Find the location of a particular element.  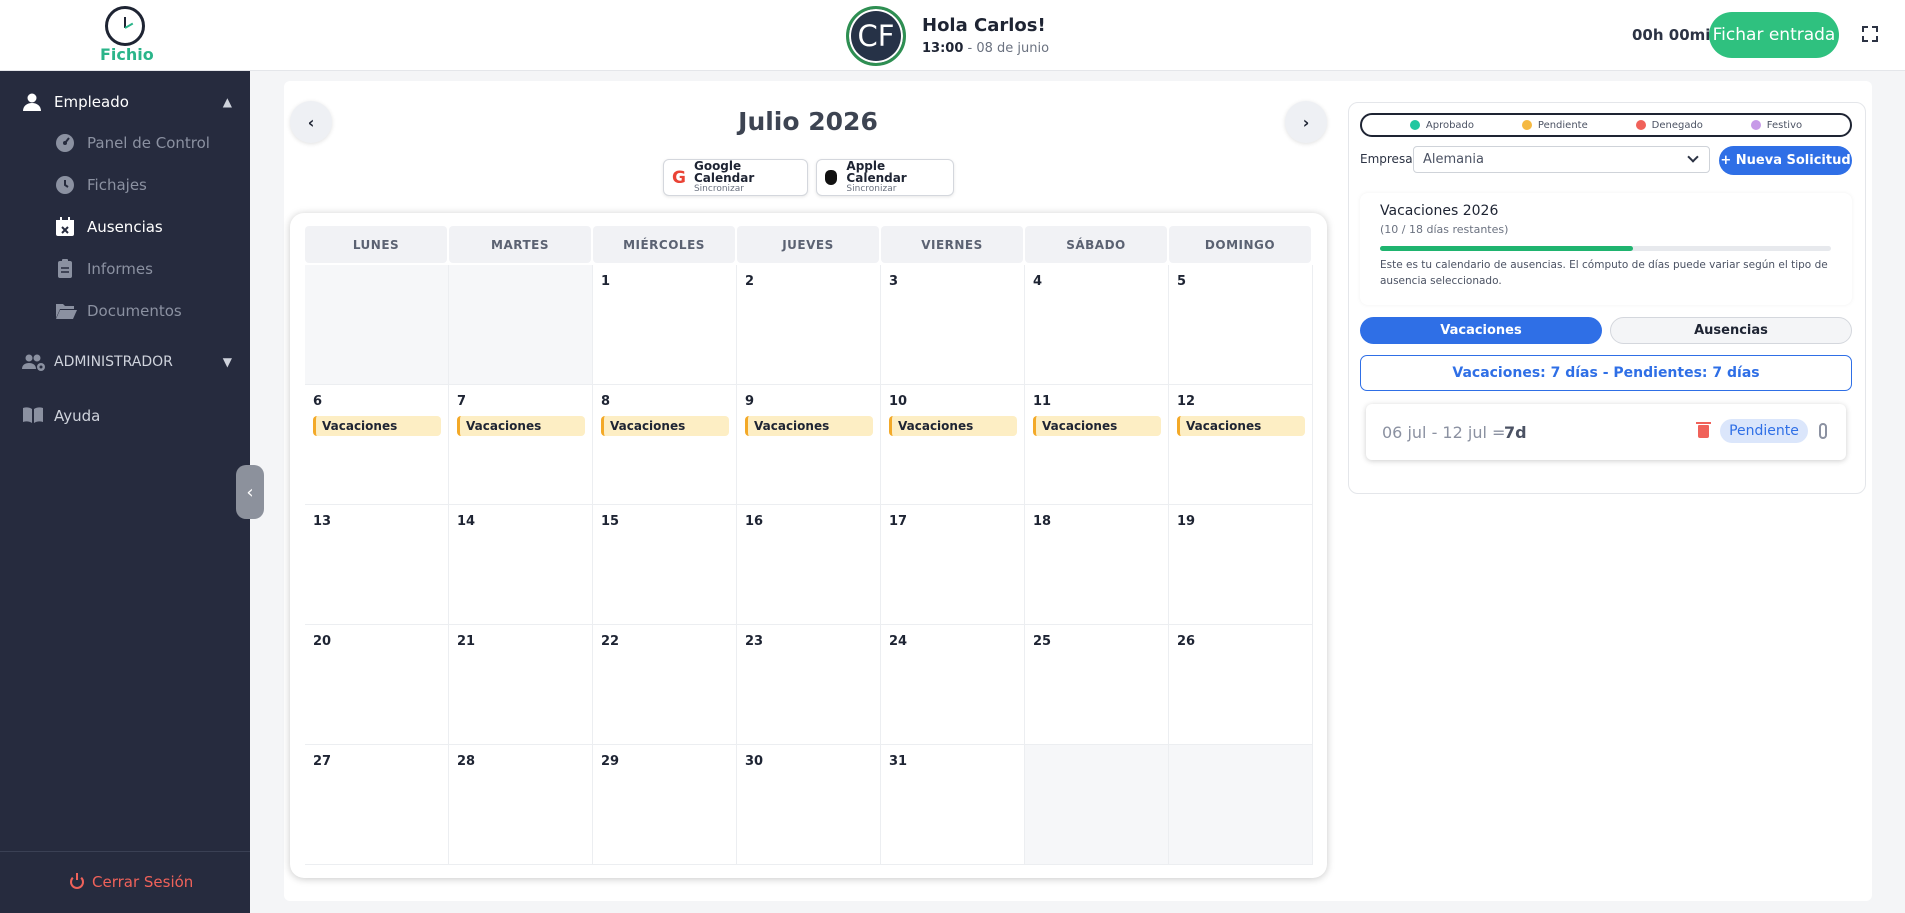

day-cell: 22 is located at coordinates (665, 685).